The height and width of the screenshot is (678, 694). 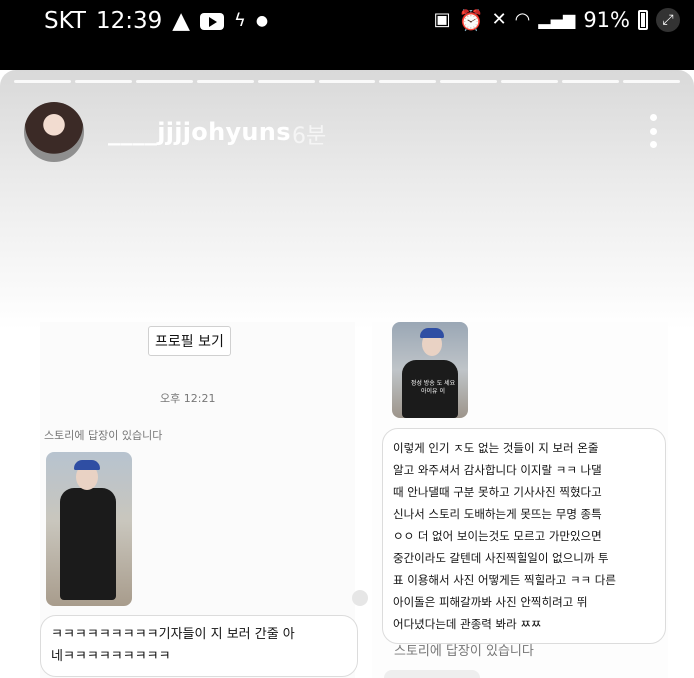 I want to click on more-options-icon, so click(x=653, y=131).